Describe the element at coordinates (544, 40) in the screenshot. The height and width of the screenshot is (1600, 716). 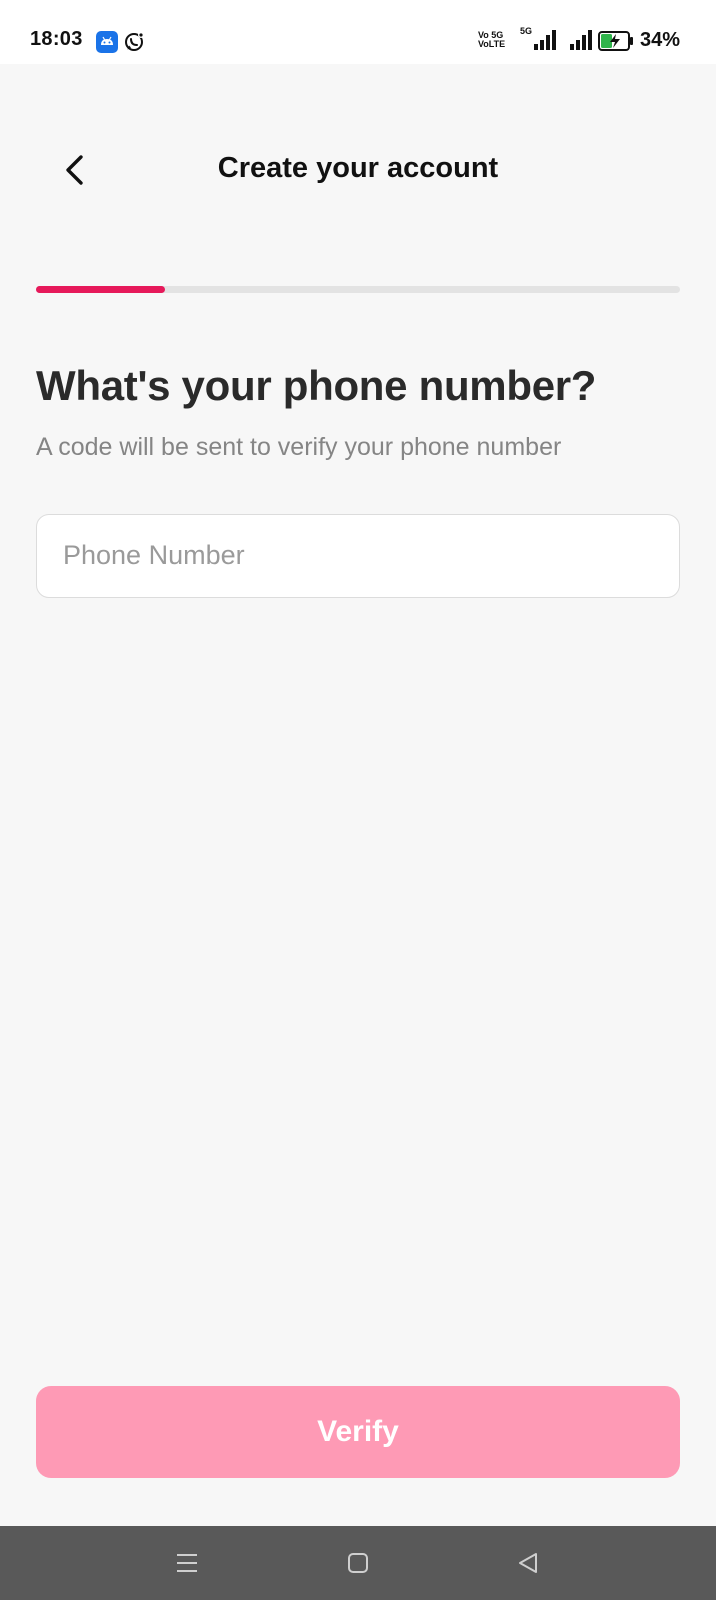
I see `signal-icon` at that location.